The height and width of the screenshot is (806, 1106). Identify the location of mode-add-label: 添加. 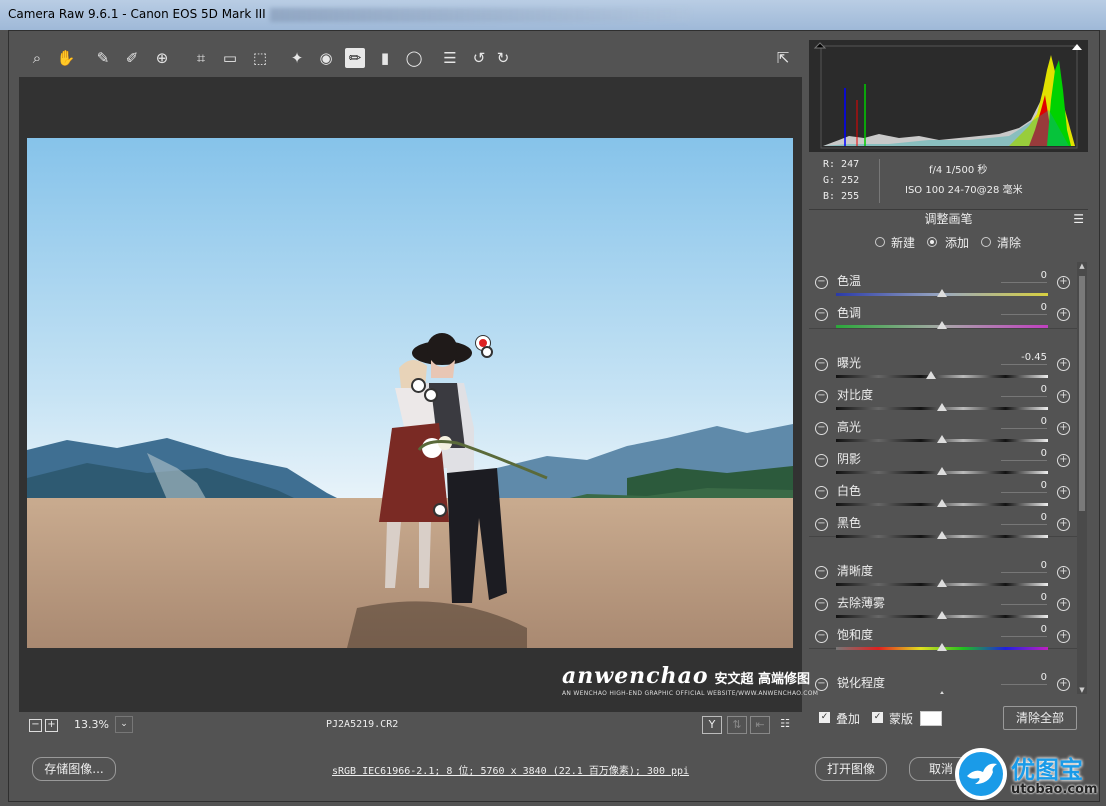
(957, 242).